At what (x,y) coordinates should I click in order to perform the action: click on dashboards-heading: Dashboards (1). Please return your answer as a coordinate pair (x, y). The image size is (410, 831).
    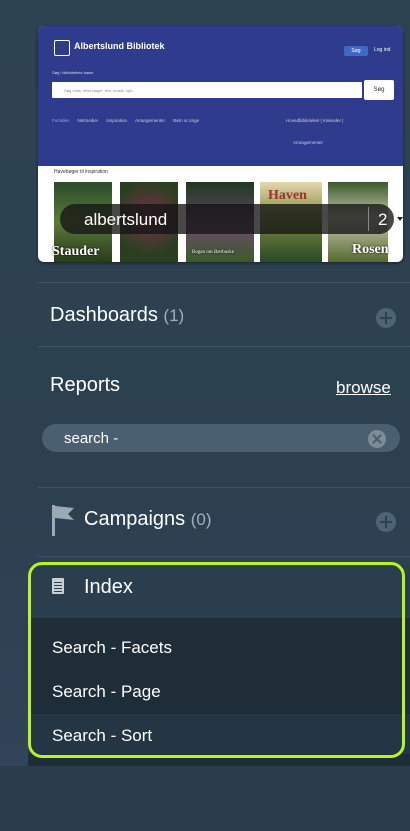
    Looking at the image, I should click on (117, 315).